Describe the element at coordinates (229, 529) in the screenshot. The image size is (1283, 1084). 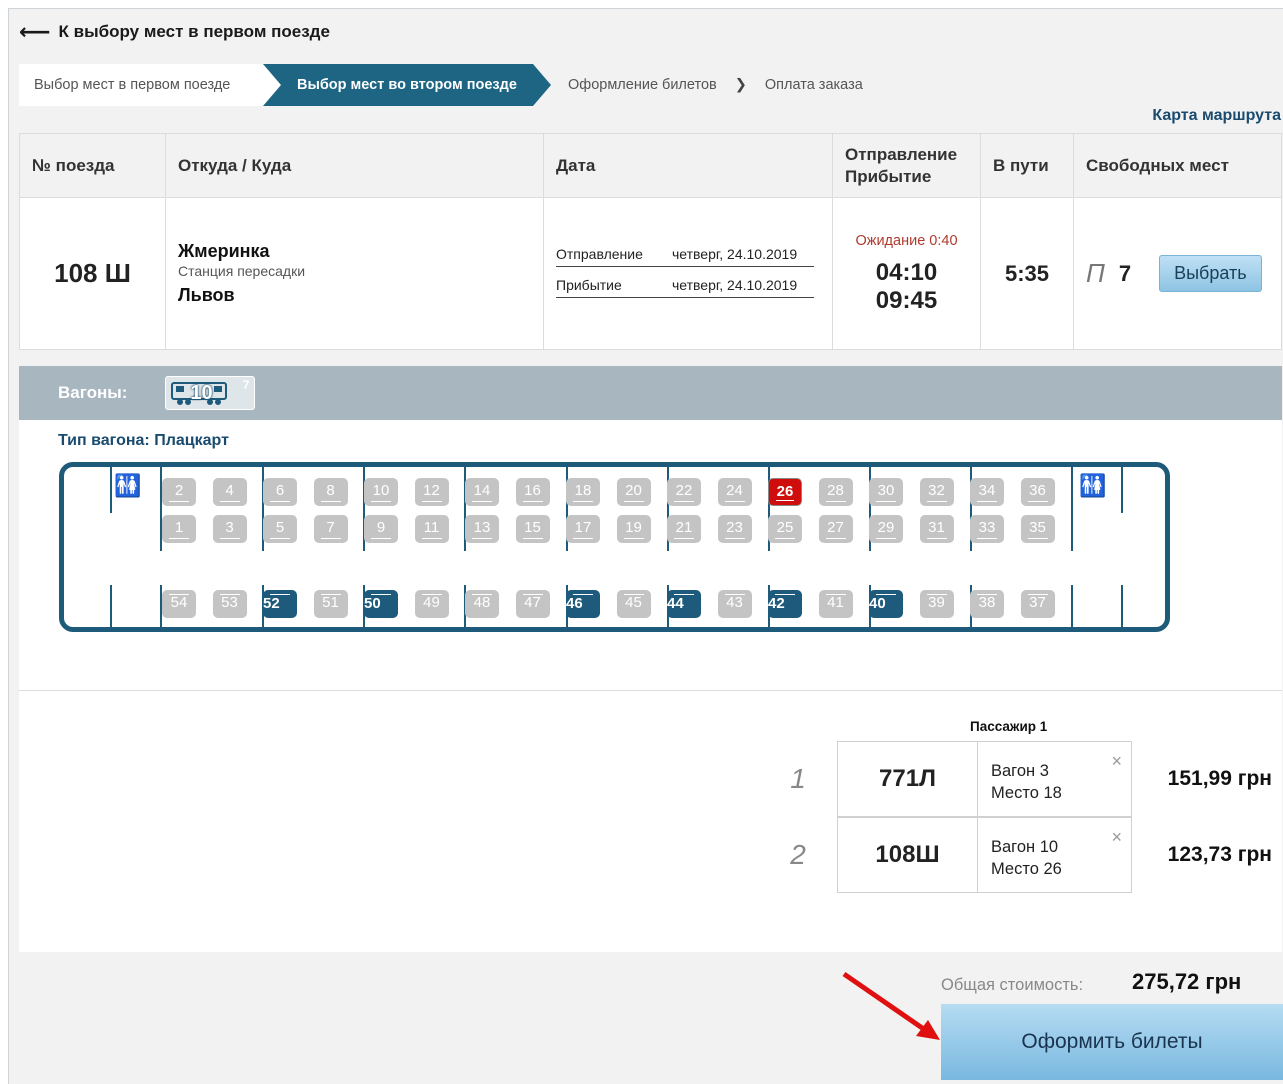
I see `seat-3: 3` at that location.